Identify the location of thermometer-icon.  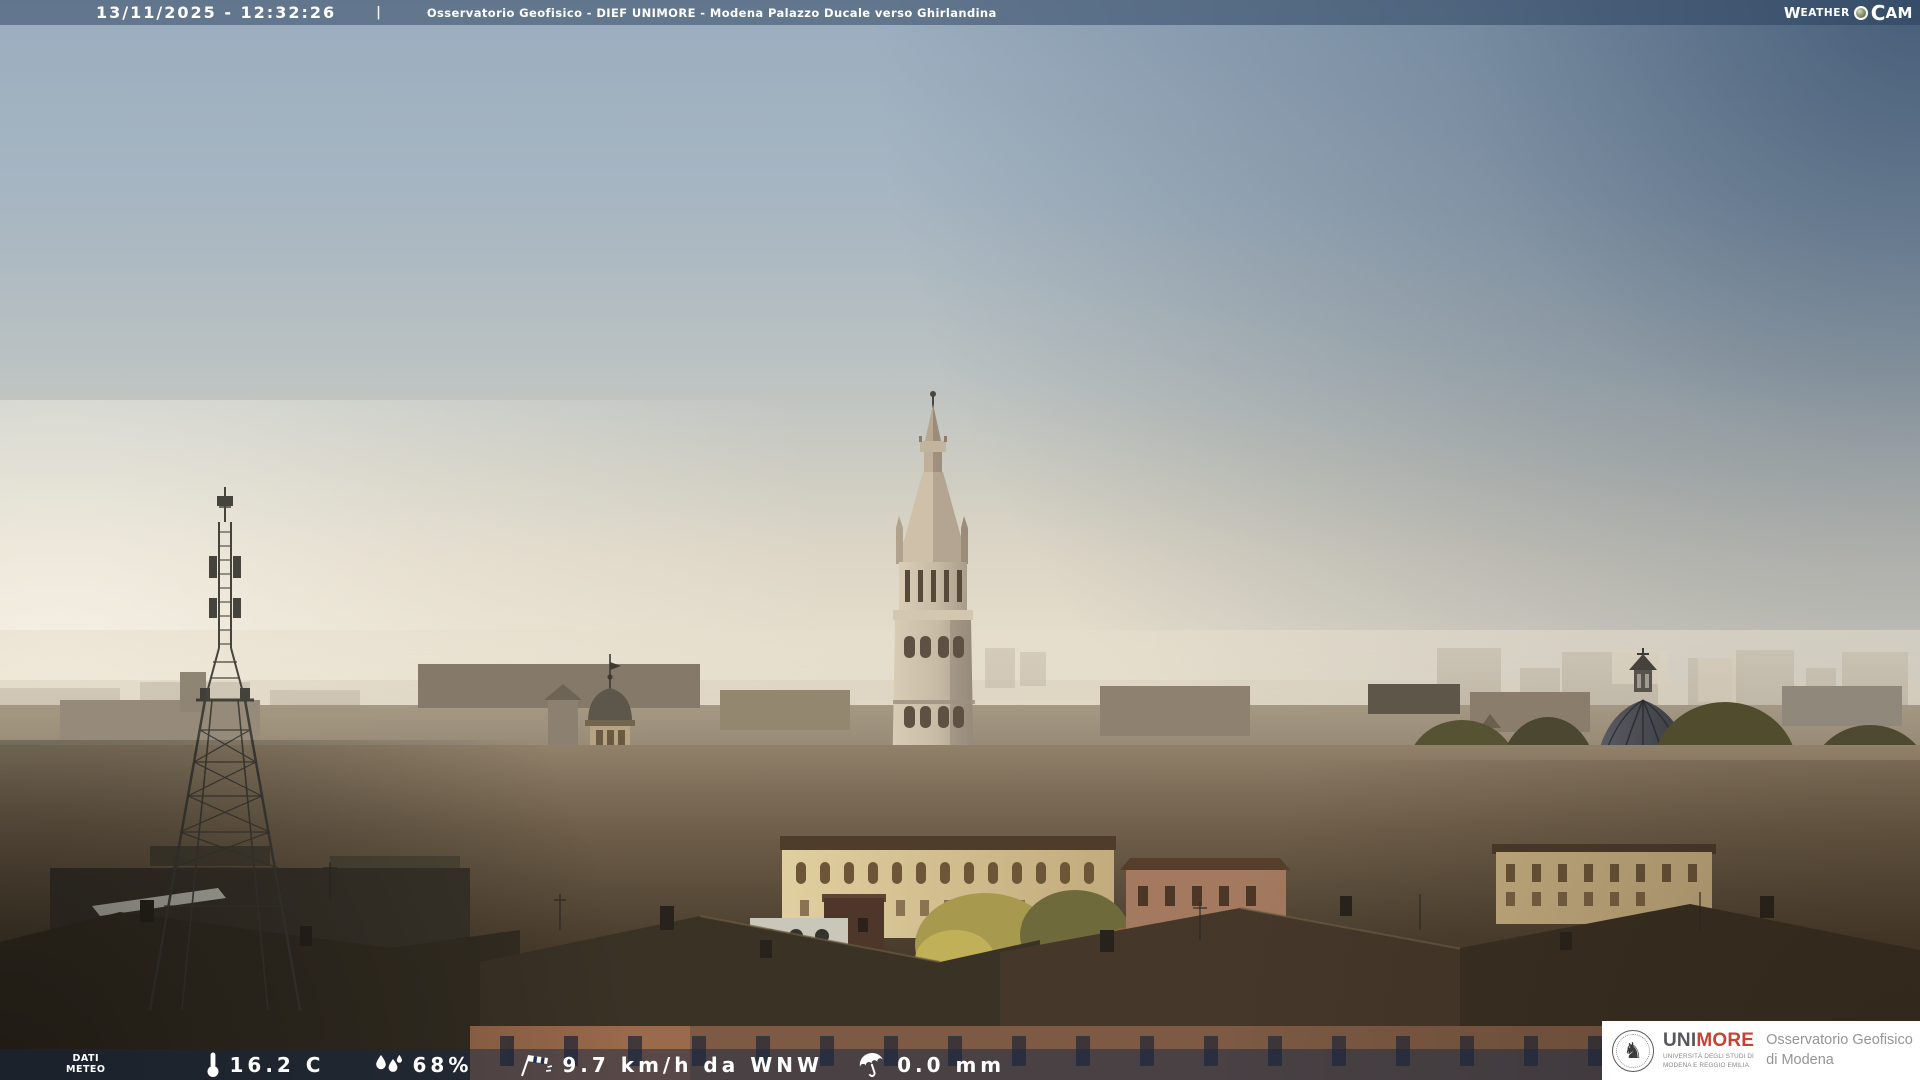
(213, 1064).